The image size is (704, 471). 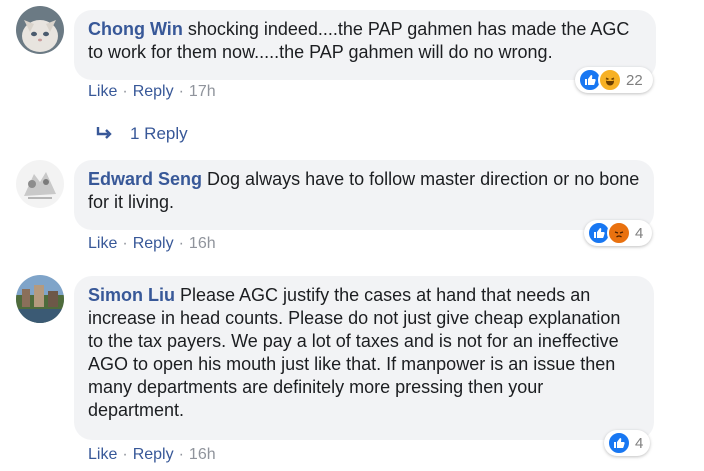 I want to click on timestamp: 17h, so click(x=202, y=91).